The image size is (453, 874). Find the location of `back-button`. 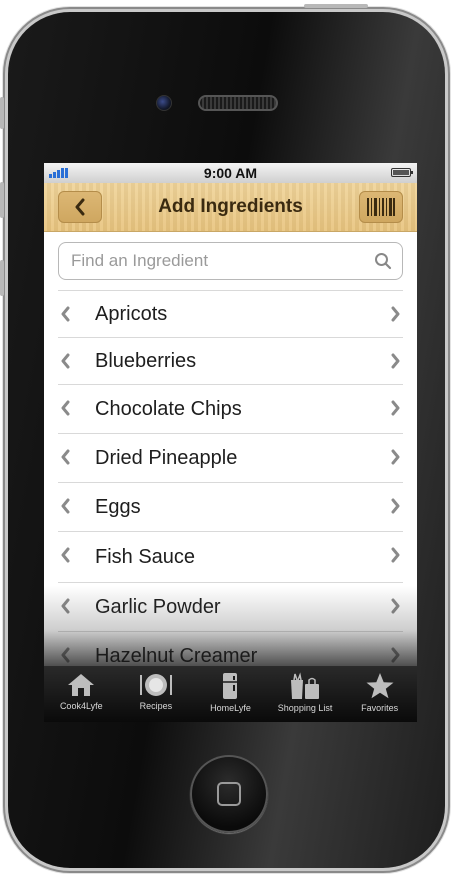

back-button is located at coordinates (80, 207).